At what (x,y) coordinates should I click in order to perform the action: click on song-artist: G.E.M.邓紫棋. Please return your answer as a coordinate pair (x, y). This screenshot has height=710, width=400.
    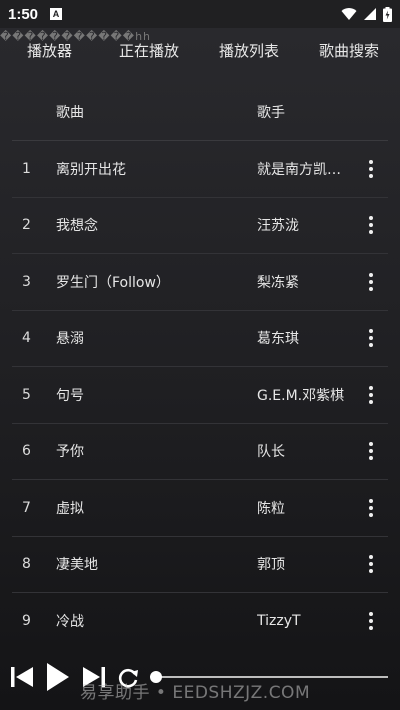
    Looking at the image, I should click on (301, 395).